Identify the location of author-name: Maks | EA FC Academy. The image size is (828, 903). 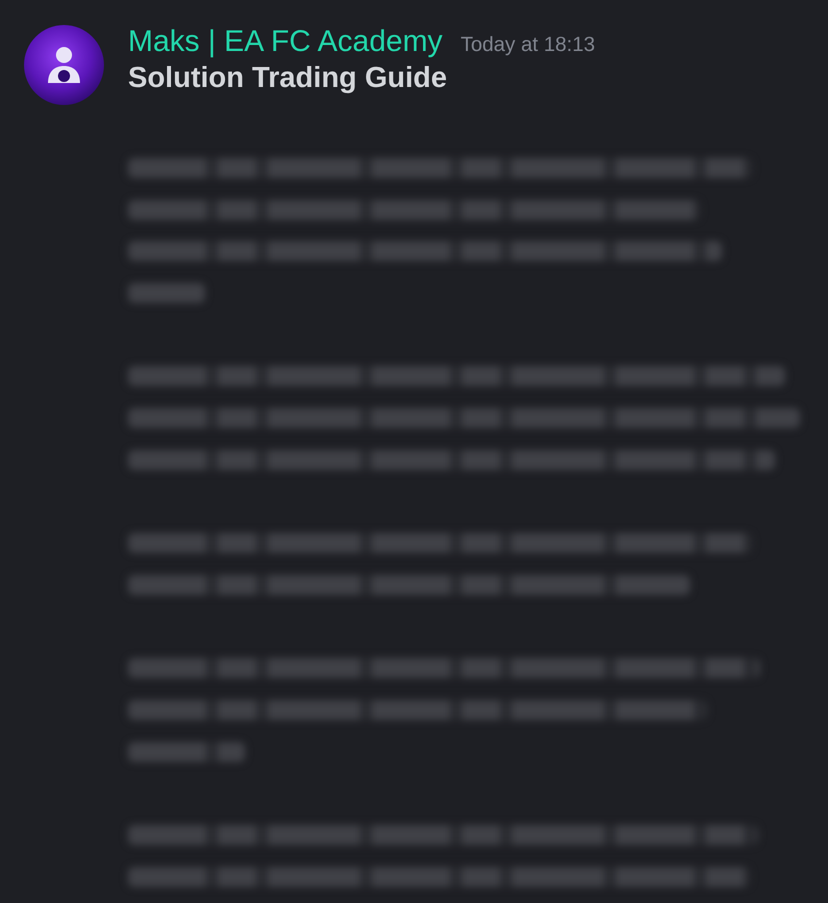
(285, 42).